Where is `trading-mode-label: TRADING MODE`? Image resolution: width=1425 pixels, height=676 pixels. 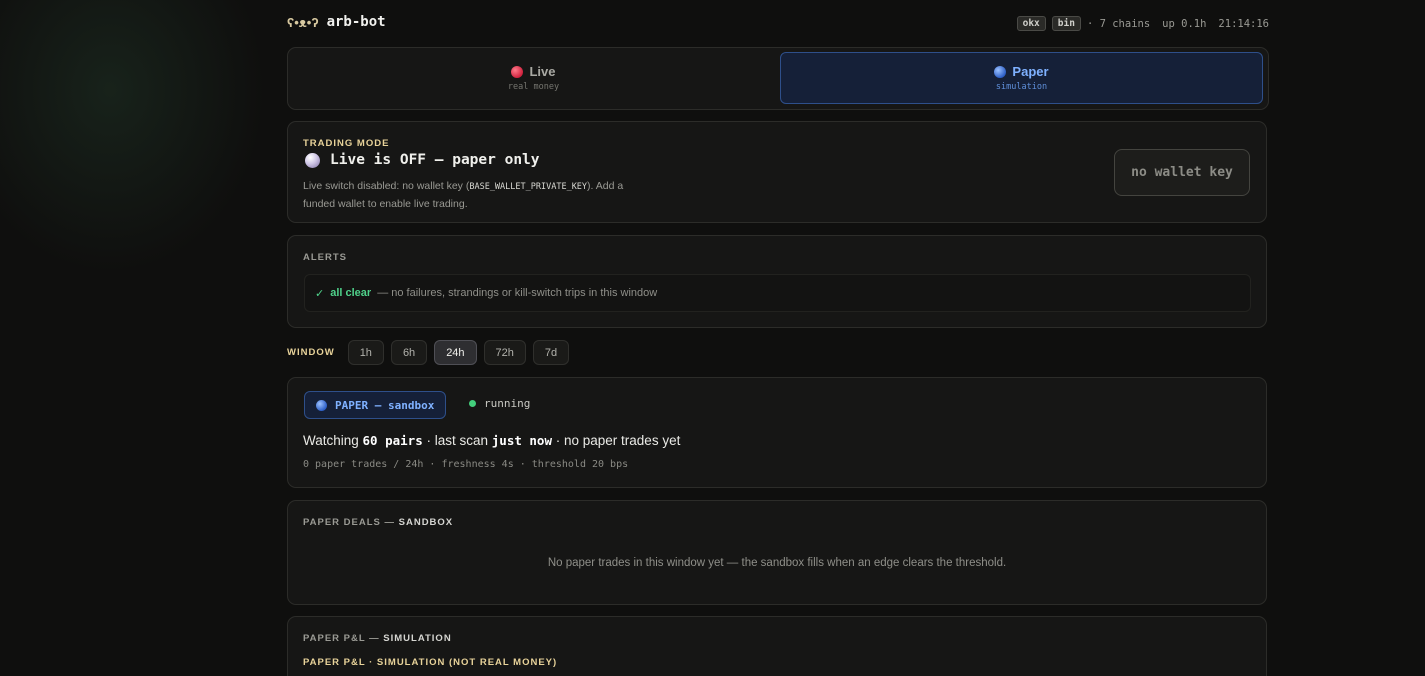 trading-mode-label: TRADING MODE is located at coordinates (346, 143).